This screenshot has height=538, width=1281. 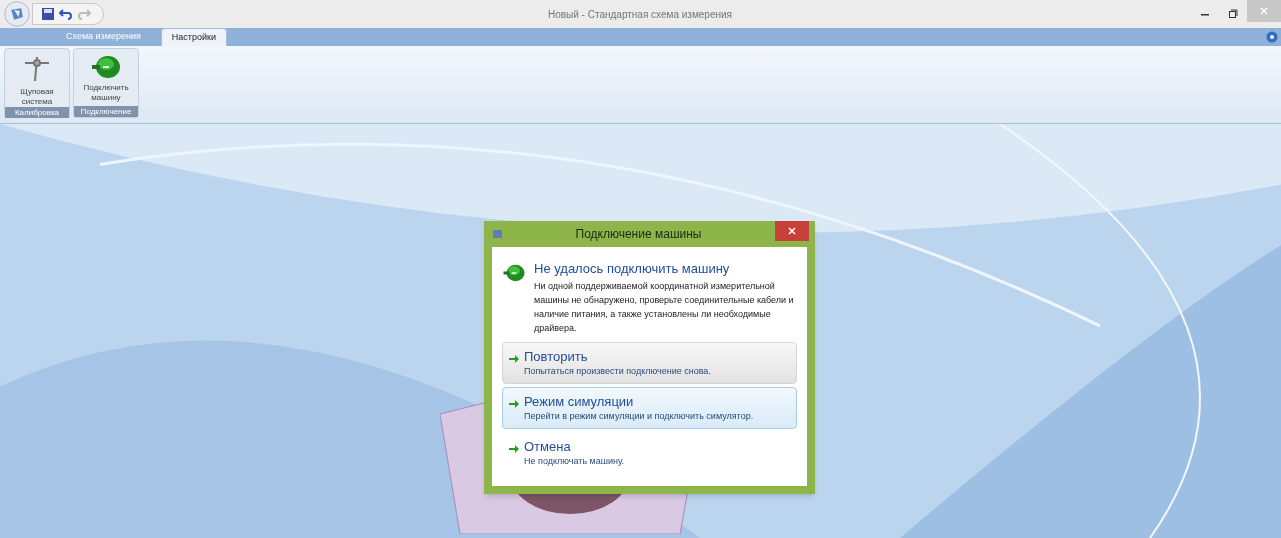 What do you see at coordinates (48, 14) in the screenshot?
I see `save-icon` at bounding box center [48, 14].